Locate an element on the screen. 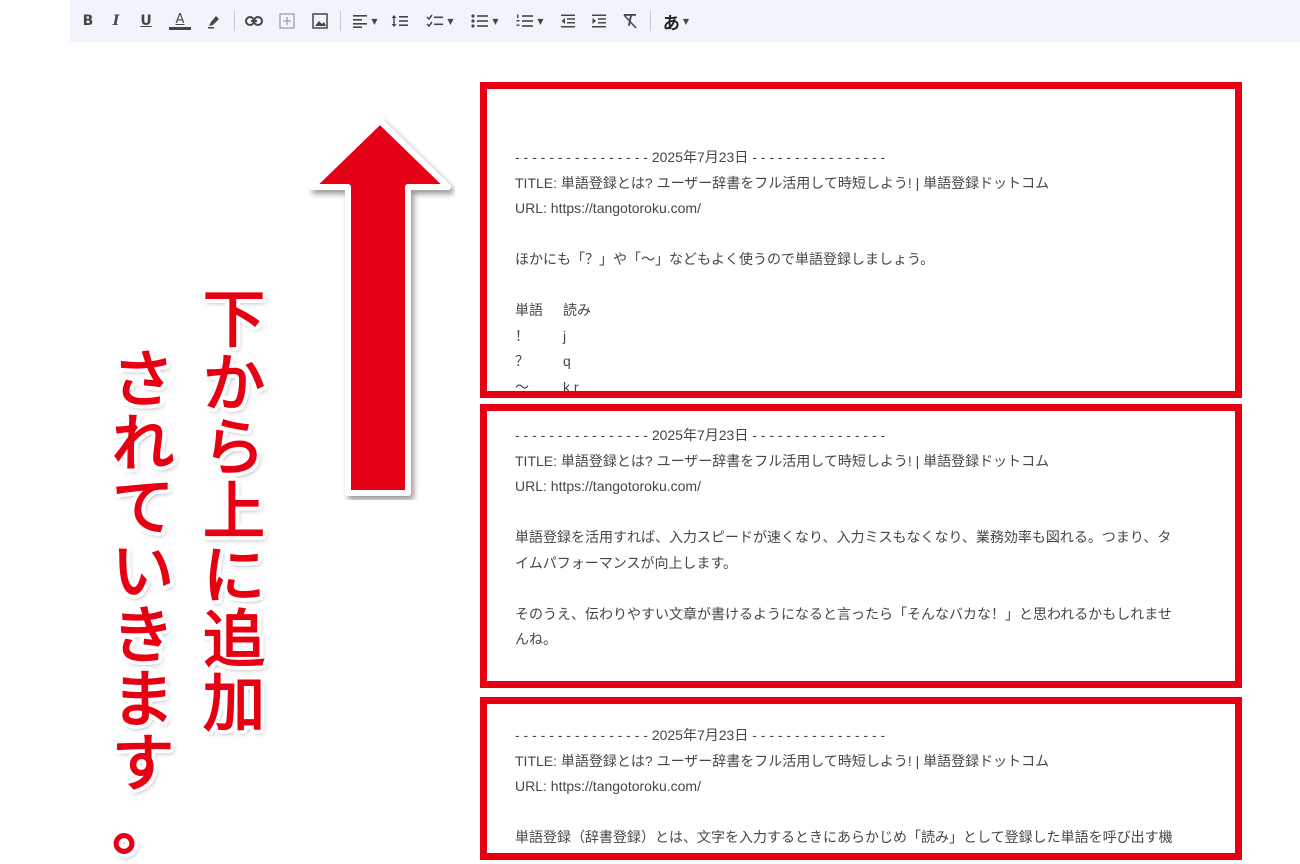 This screenshot has width=1300, height=864. image-icon is located at coordinates (320, 21).